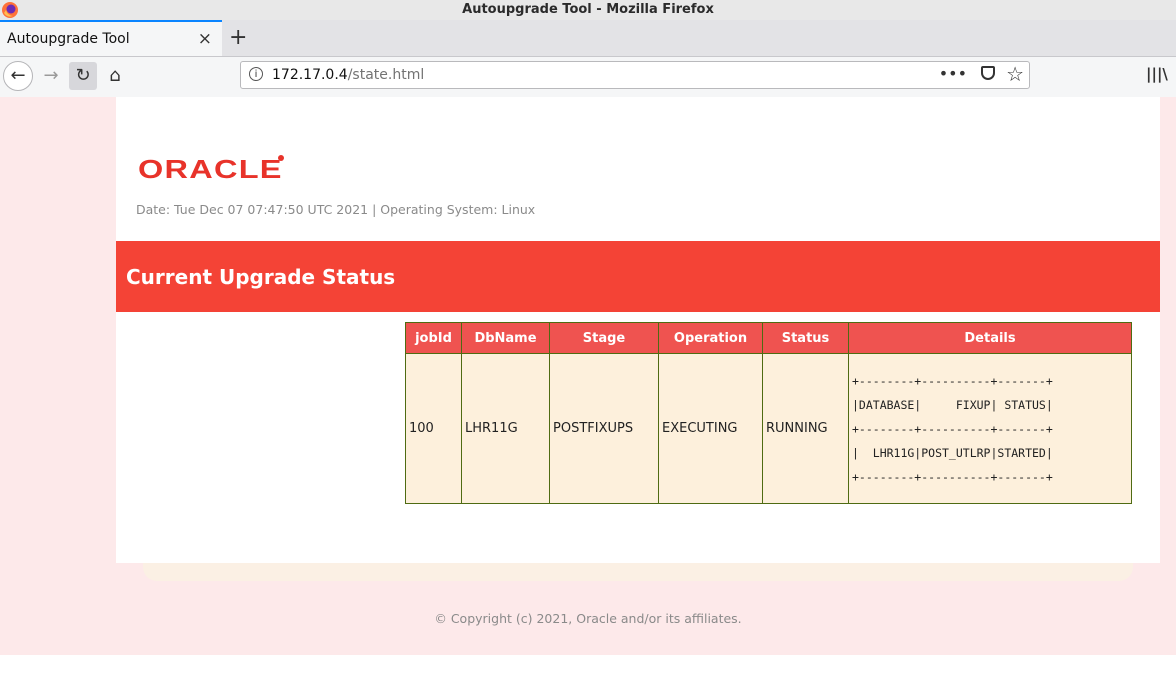  Describe the element at coordinates (990, 338) in the screenshot. I see `column-header-details: Details` at that location.